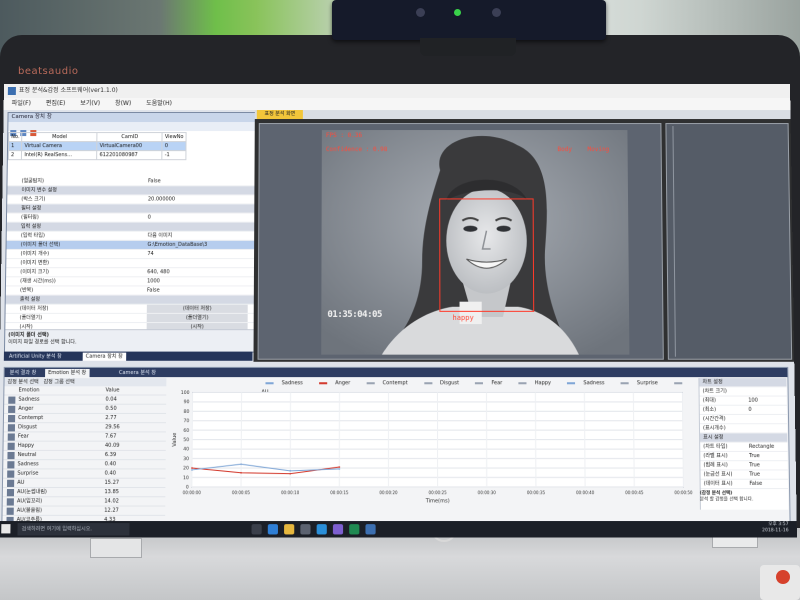 The height and width of the screenshot is (600, 800). I want to click on property-row: (반복) False, so click(129, 291).